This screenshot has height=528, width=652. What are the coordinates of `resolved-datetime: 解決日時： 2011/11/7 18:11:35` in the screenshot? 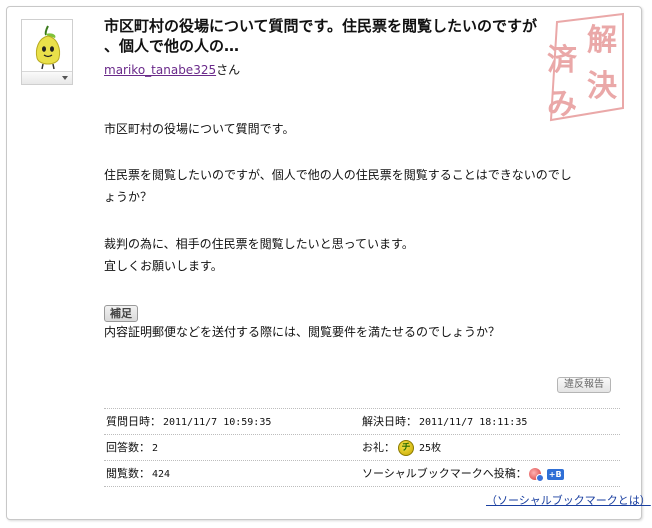 It's located at (444, 422).